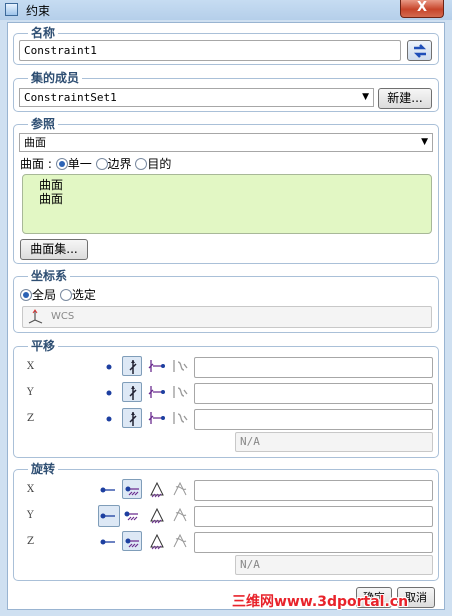 This screenshot has height=616, width=452. I want to click on close-button: X, so click(422, 9).